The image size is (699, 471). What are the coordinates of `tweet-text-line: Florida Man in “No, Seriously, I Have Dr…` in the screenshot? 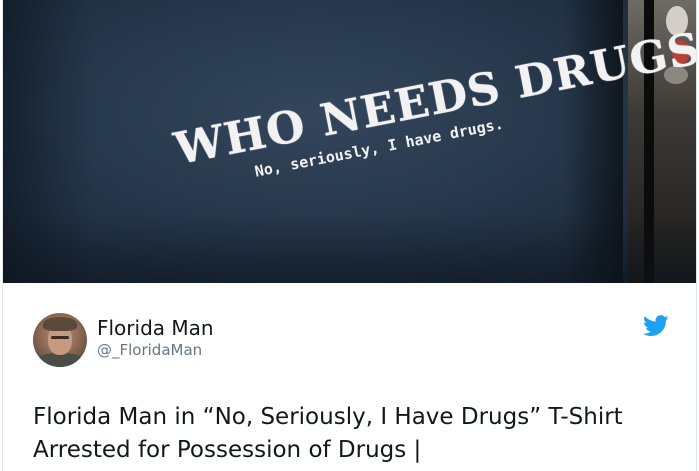 It's located at (328, 417).